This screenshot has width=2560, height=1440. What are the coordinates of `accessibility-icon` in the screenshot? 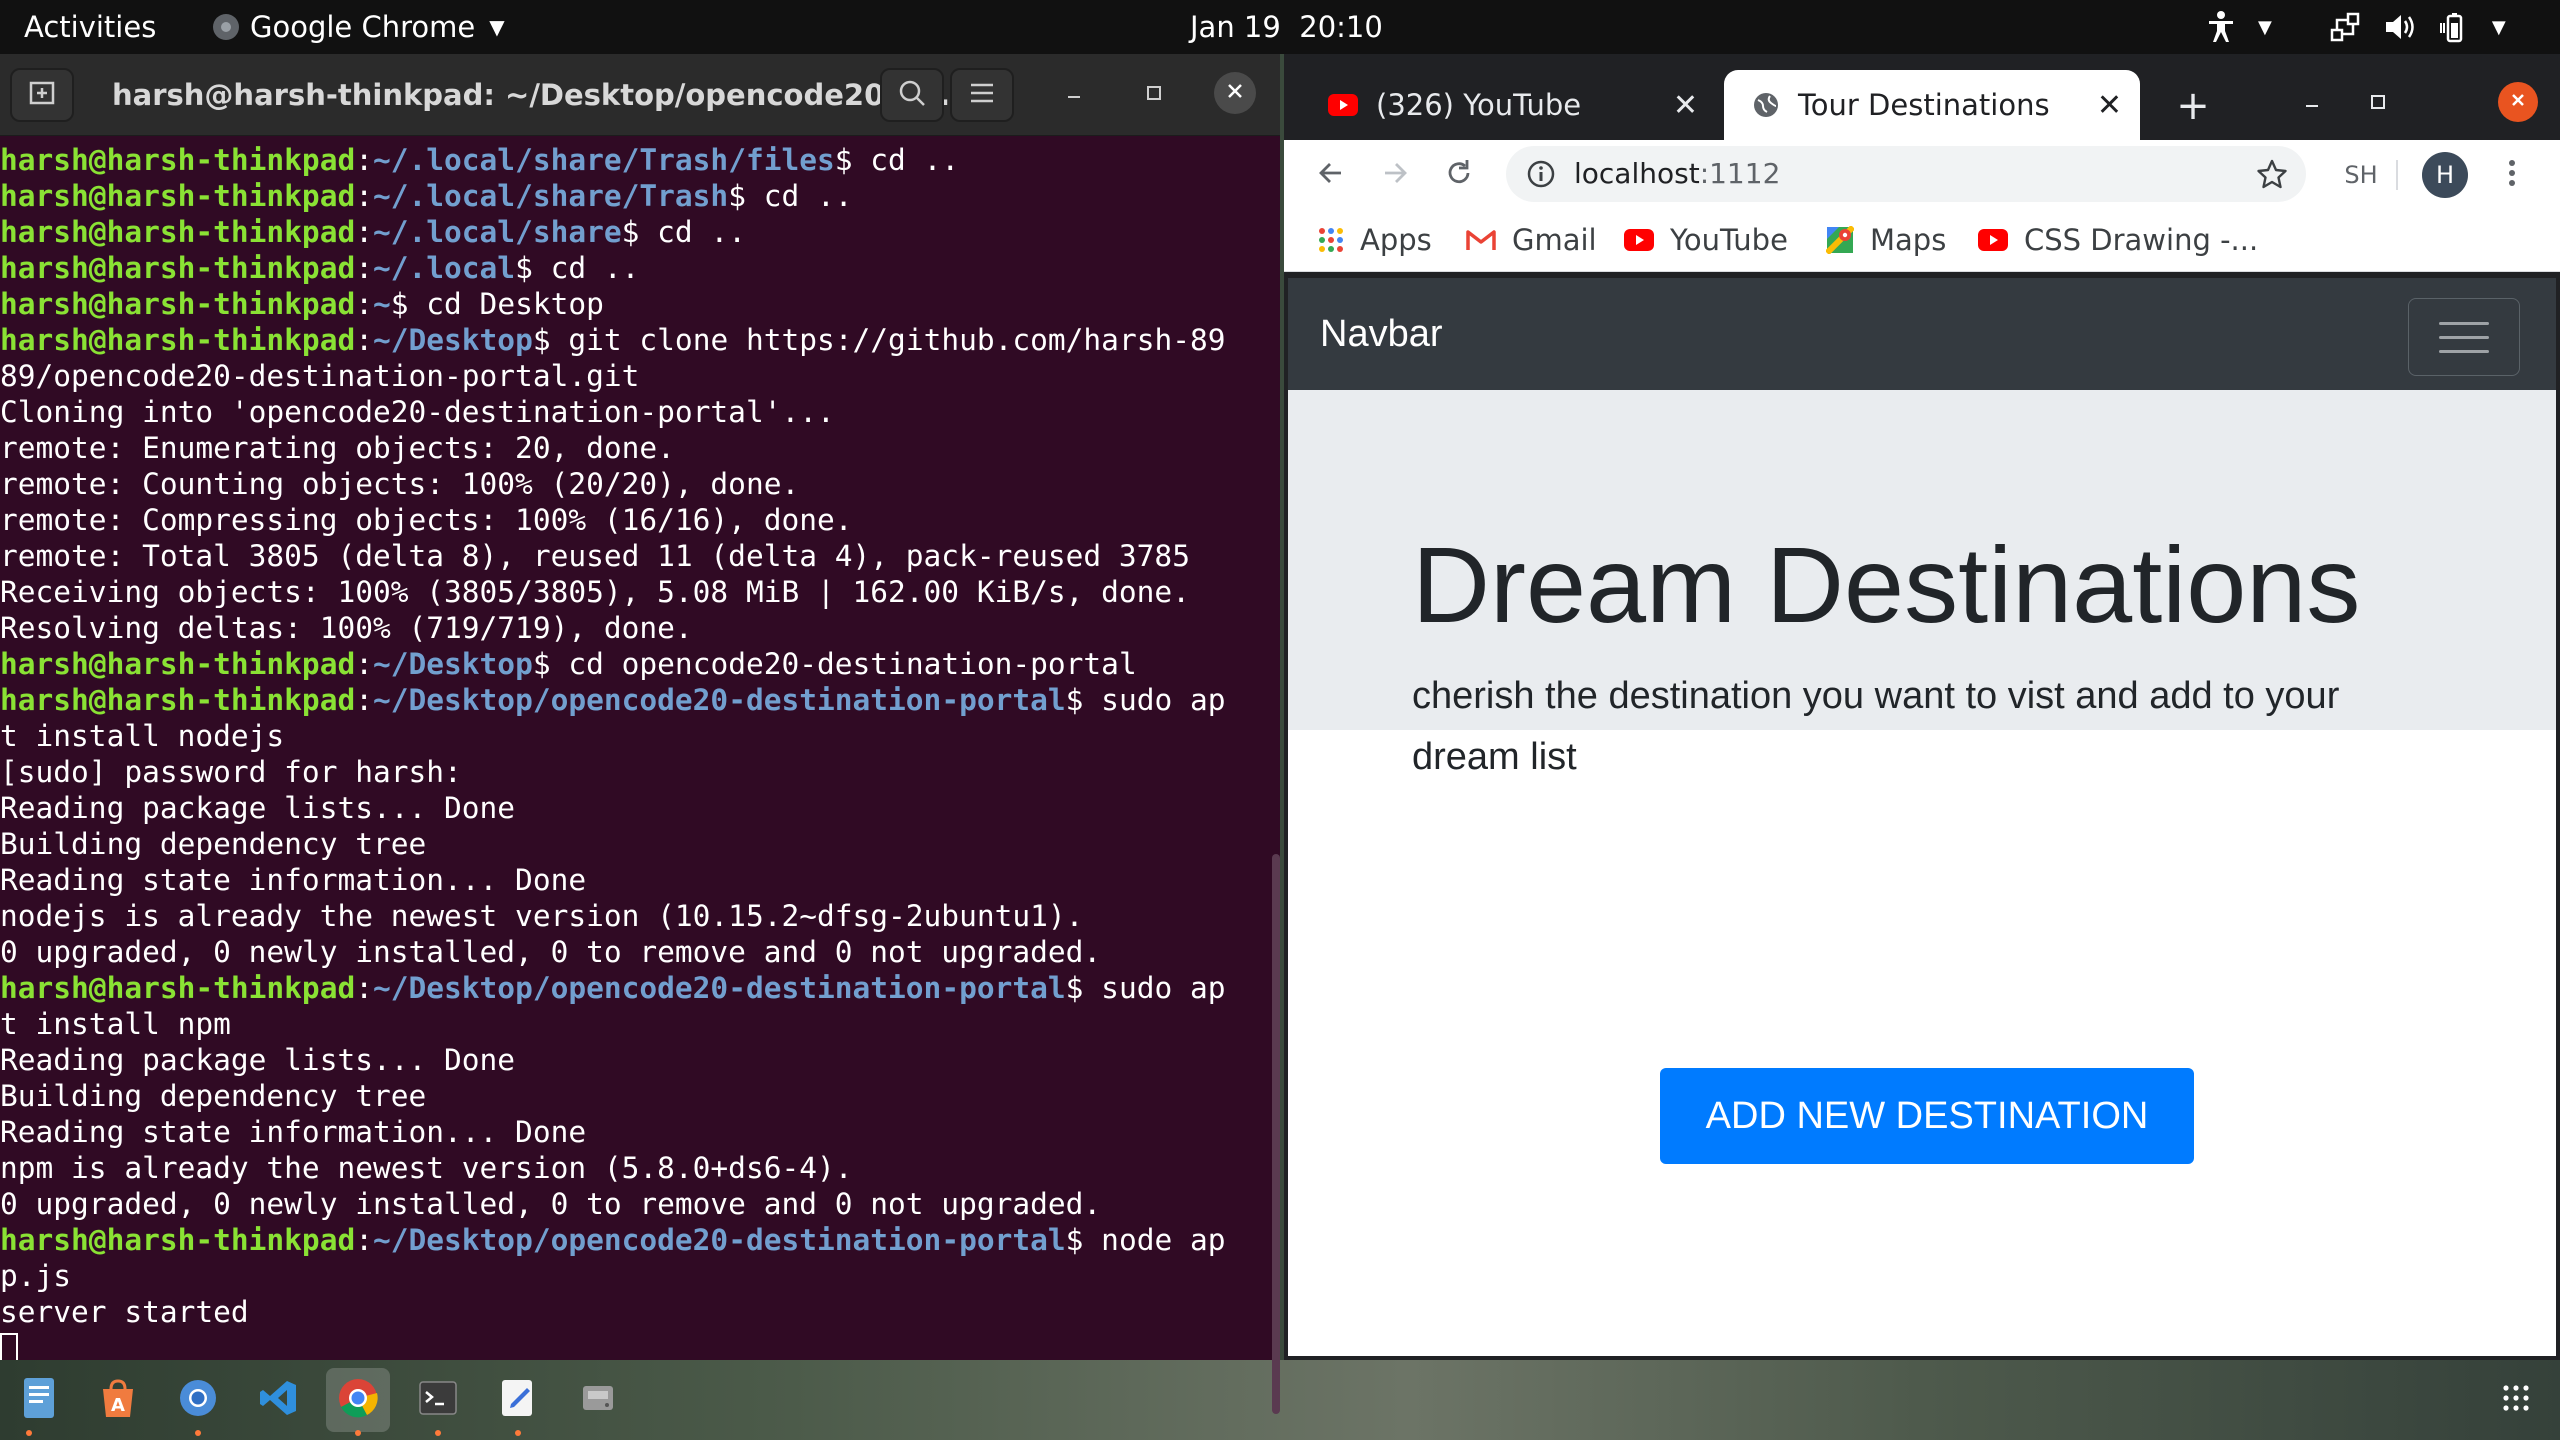 It's located at (2221, 27).